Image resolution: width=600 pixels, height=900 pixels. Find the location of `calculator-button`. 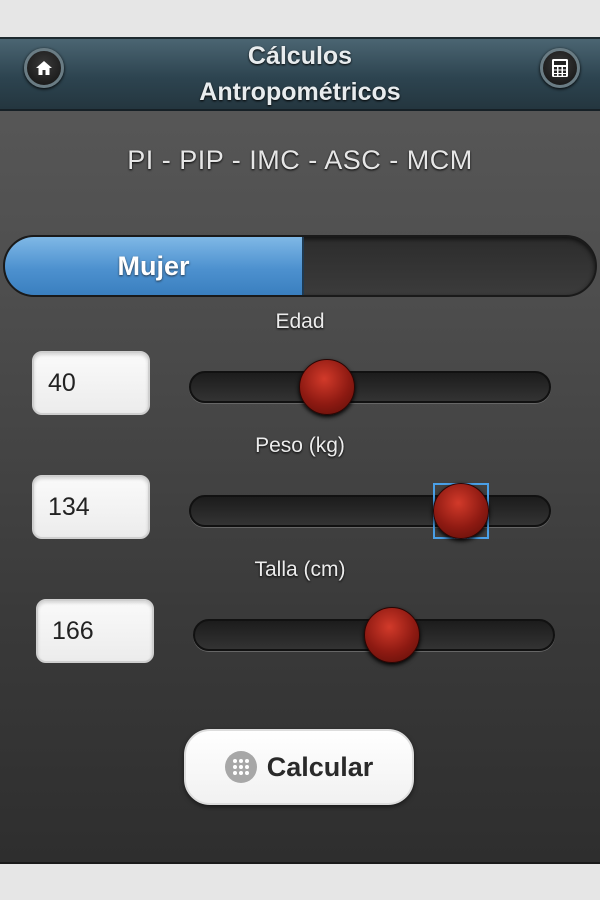

calculator-button is located at coordinates (560, 68).